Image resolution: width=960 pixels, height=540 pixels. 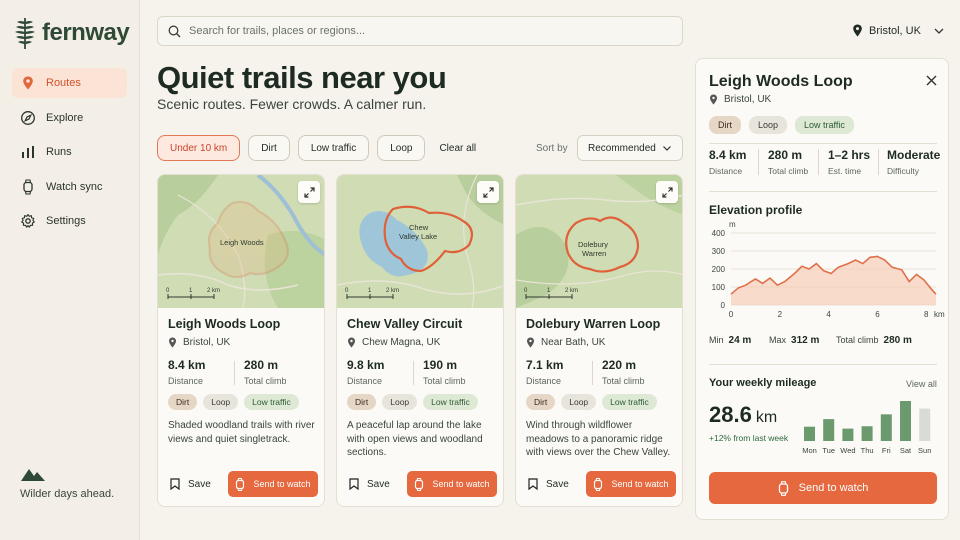 I want to click on card-title: Chew Valley Circuit, so click(x=404, y=324).